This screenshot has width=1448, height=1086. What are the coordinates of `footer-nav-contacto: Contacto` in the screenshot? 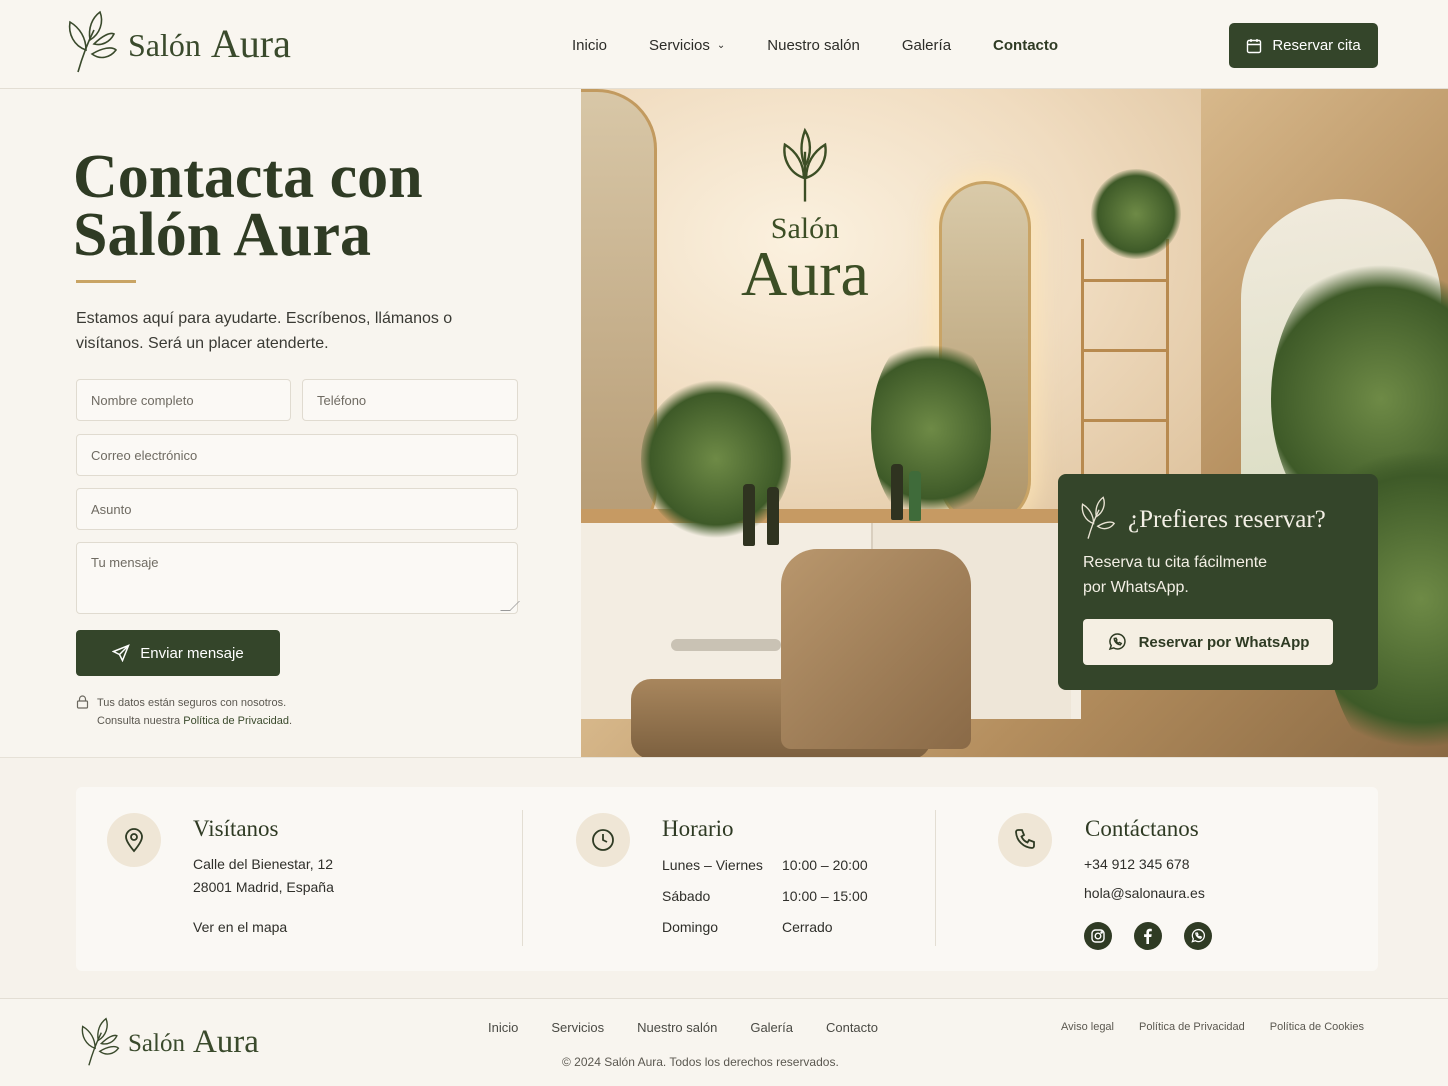 It's located at (852, 1027).